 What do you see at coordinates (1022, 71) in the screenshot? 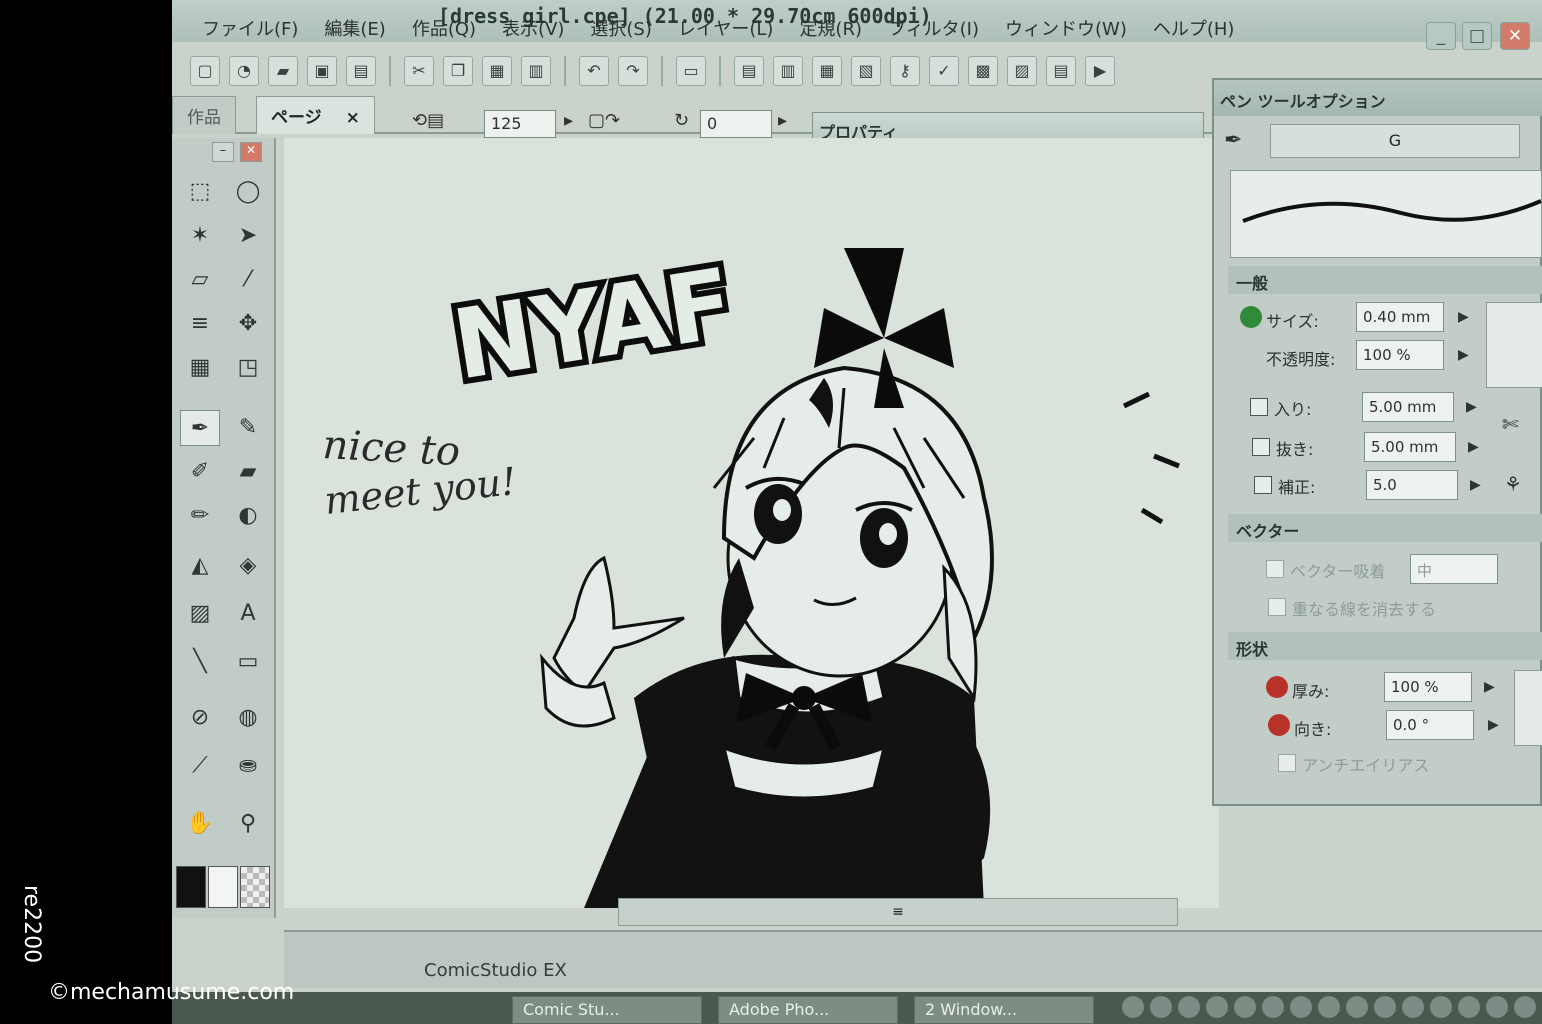
I see `color-icon: ▨` at bounding box center [1022, 71].